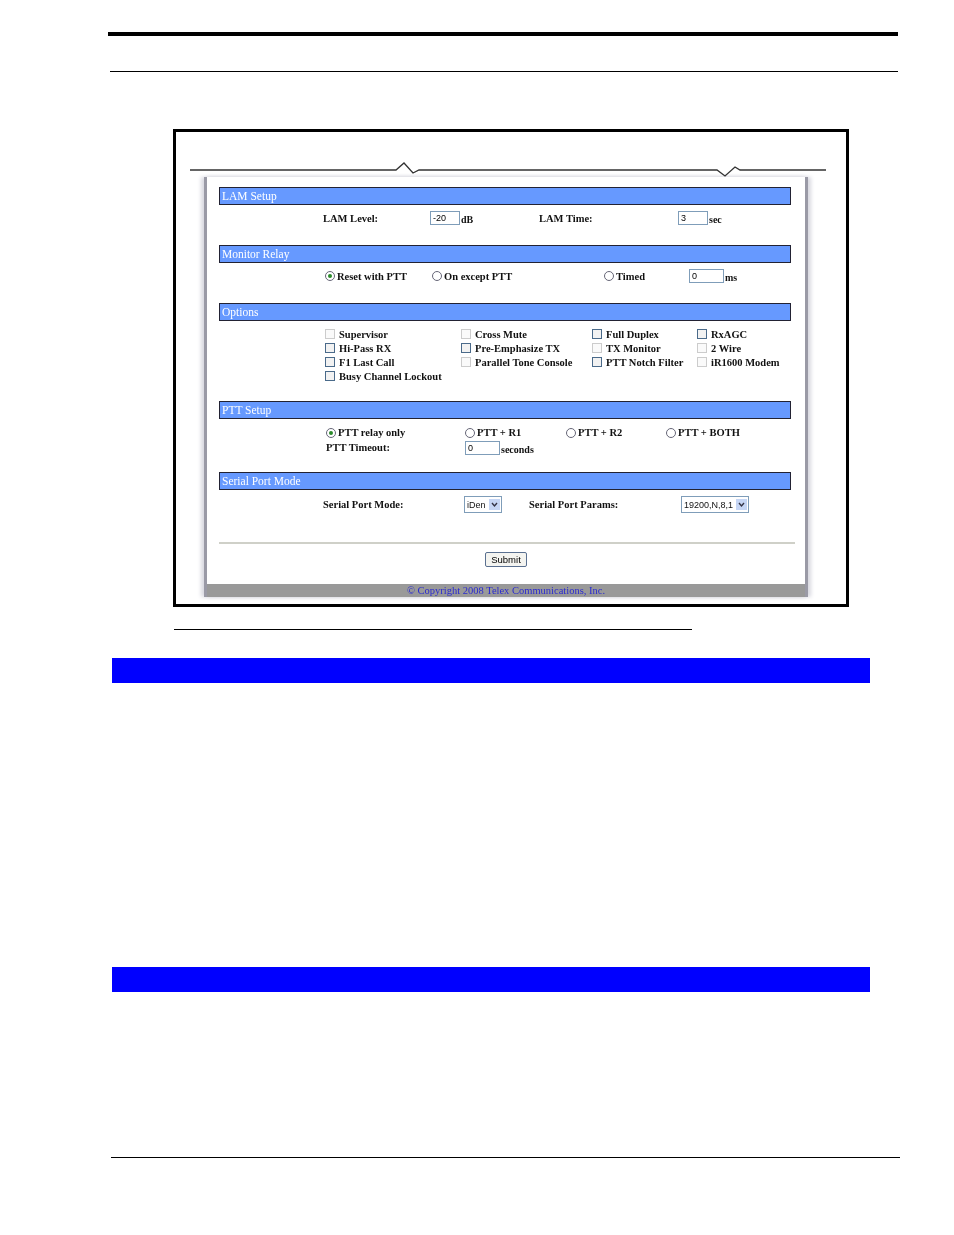 The image size is (954, 1235). Describe the element at coordinates (524, 362) in the screenshot. I see `option-label: Parallel Tone Console` at that location.